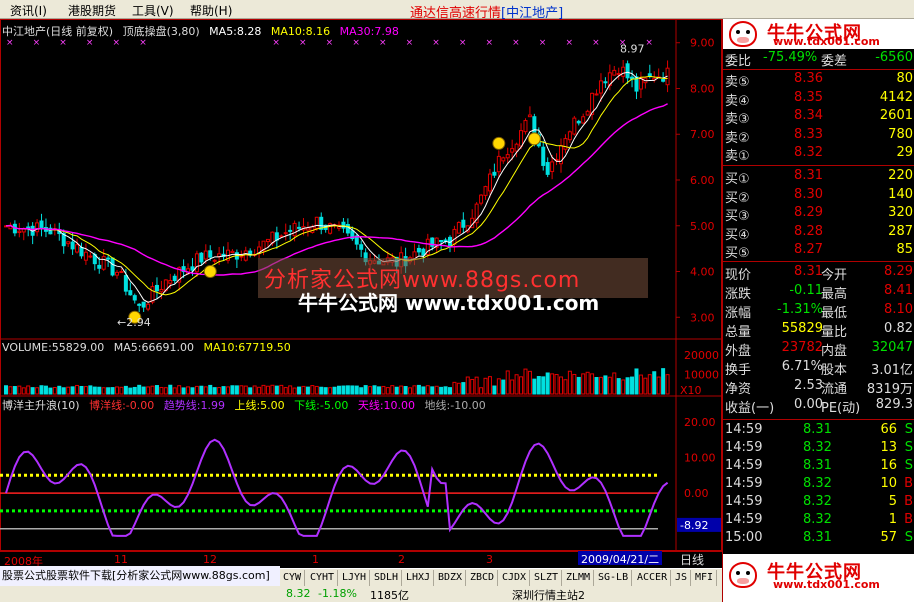  Describe the element at coordinates (436, 43) in the screenshot. I see `signal-marker: ×` at that location.